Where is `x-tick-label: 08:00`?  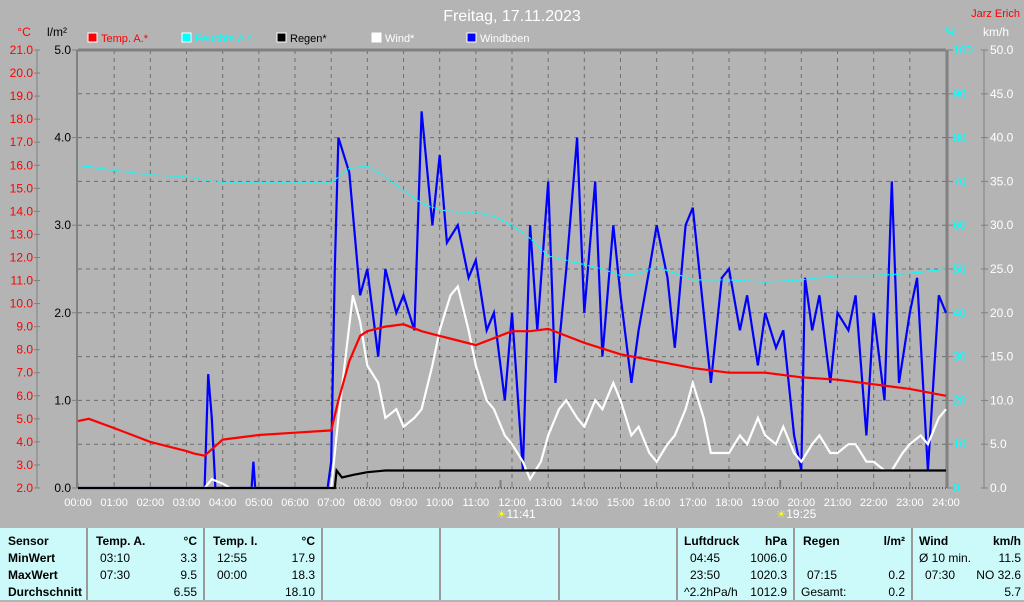
x-tick-label: 08:00 is located at coordinates (368, 503).